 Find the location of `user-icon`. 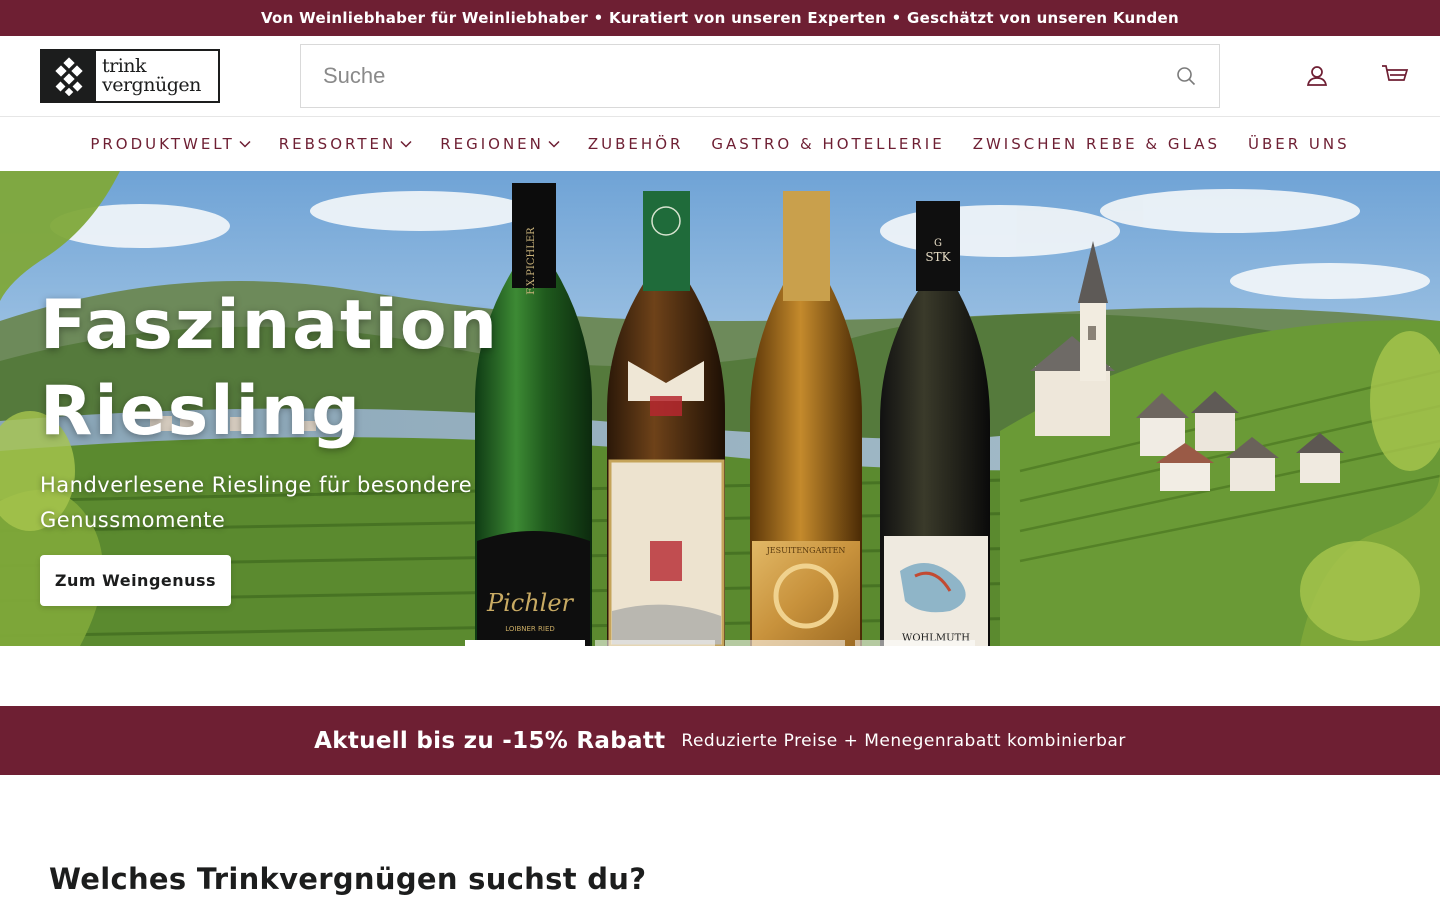

user-icon is located at coordinates (1317, 76).